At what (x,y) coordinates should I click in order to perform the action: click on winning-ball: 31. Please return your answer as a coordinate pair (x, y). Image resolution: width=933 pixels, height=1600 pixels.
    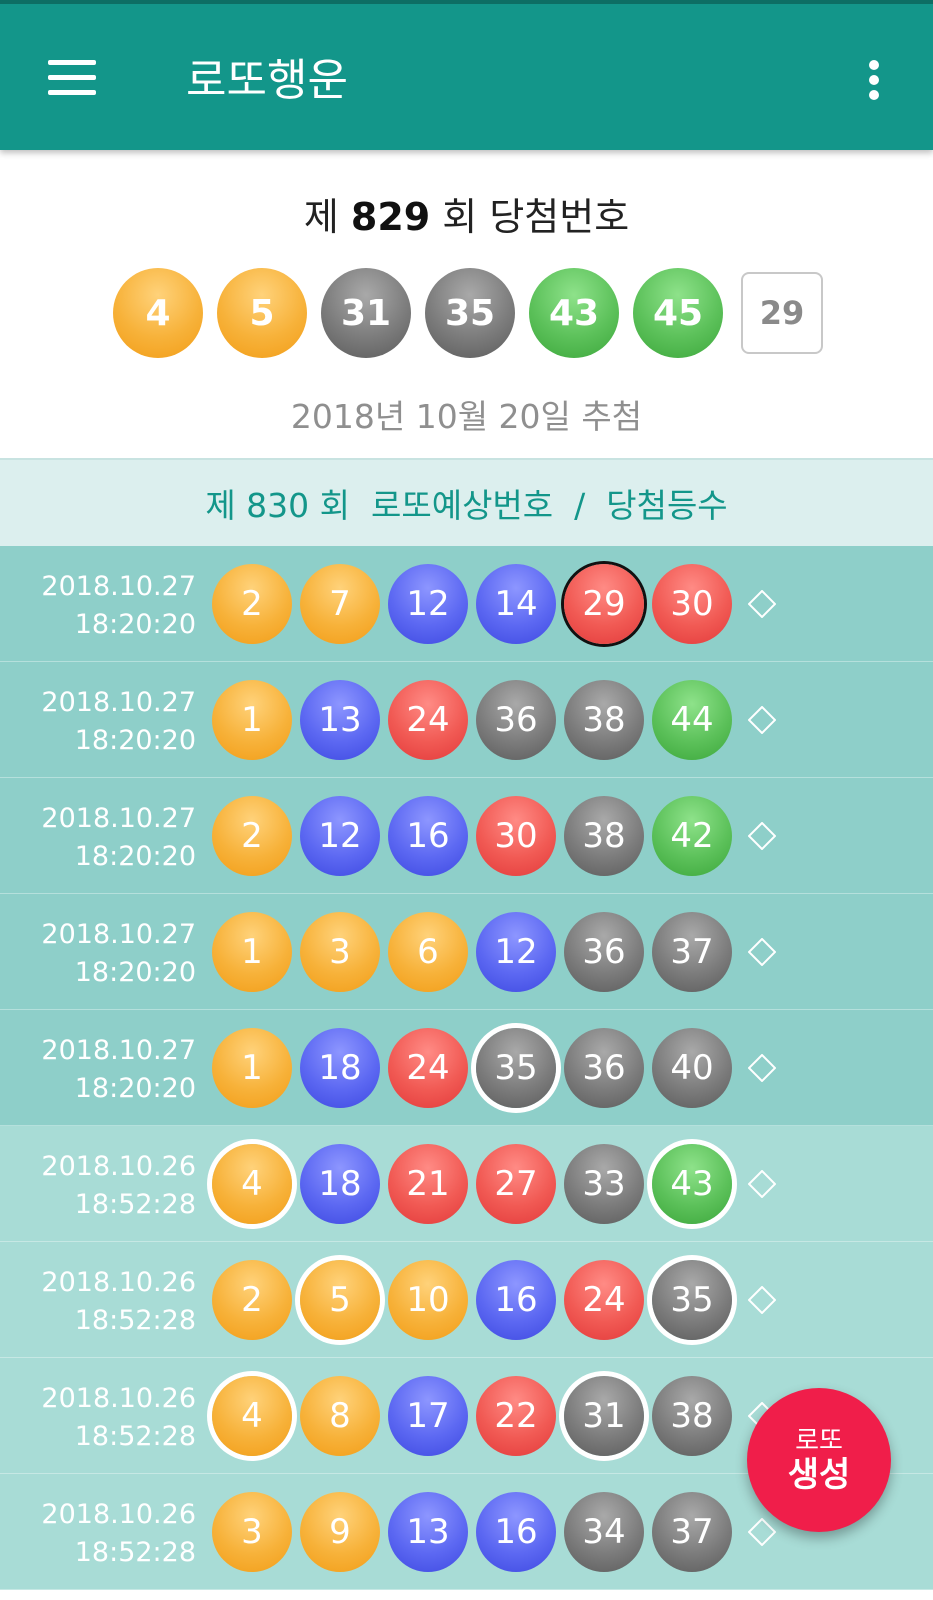
    Looking at the image, I should click on (366, 313).